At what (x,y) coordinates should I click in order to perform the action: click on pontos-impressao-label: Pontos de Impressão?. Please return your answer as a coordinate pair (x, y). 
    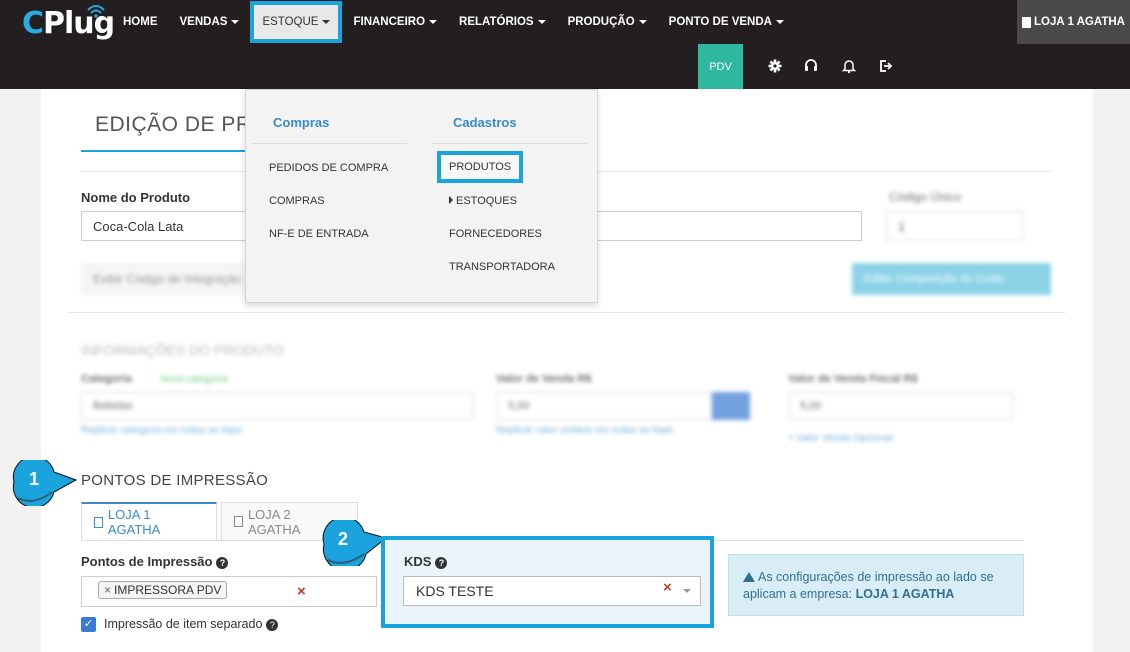
    Looking at the image, I should click on (155, 561).